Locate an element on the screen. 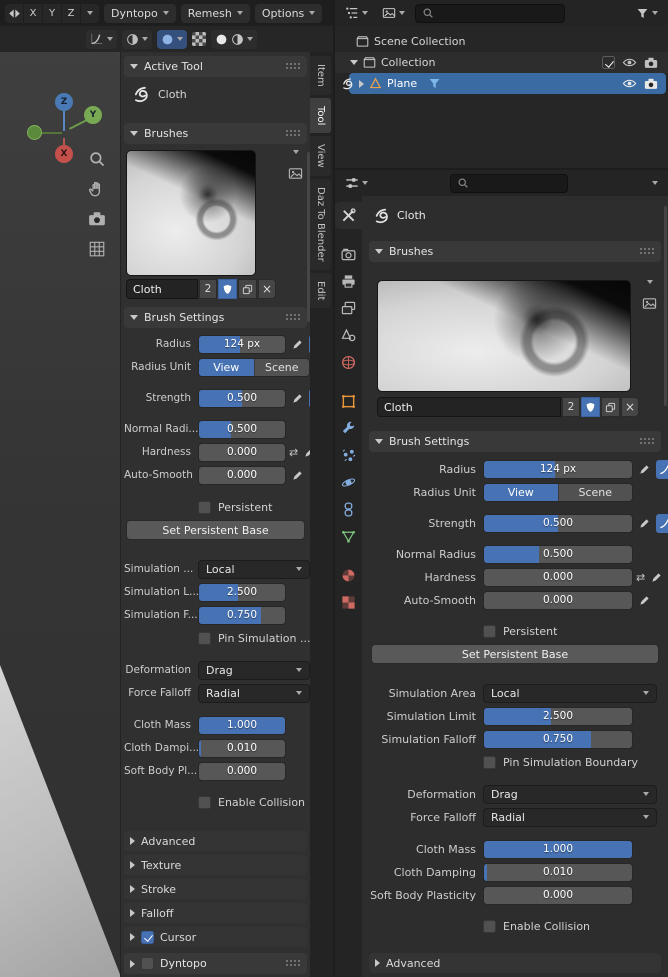 The height and width of the screenshot is (977, 668). gizmo-y-axis: Y is located at coordinates (93, 115).